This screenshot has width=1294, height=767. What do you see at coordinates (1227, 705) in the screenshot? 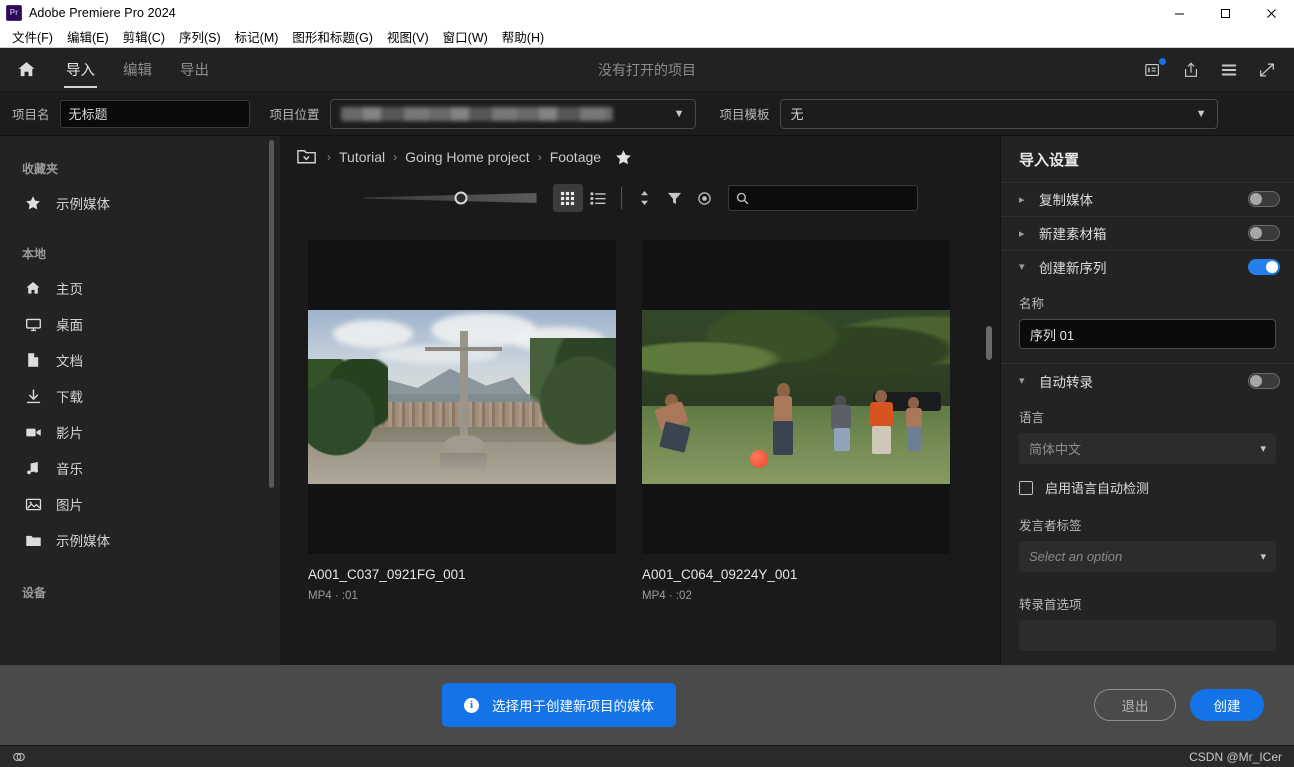
I see `create-button: 创建` at bounding box center [1227, 705].